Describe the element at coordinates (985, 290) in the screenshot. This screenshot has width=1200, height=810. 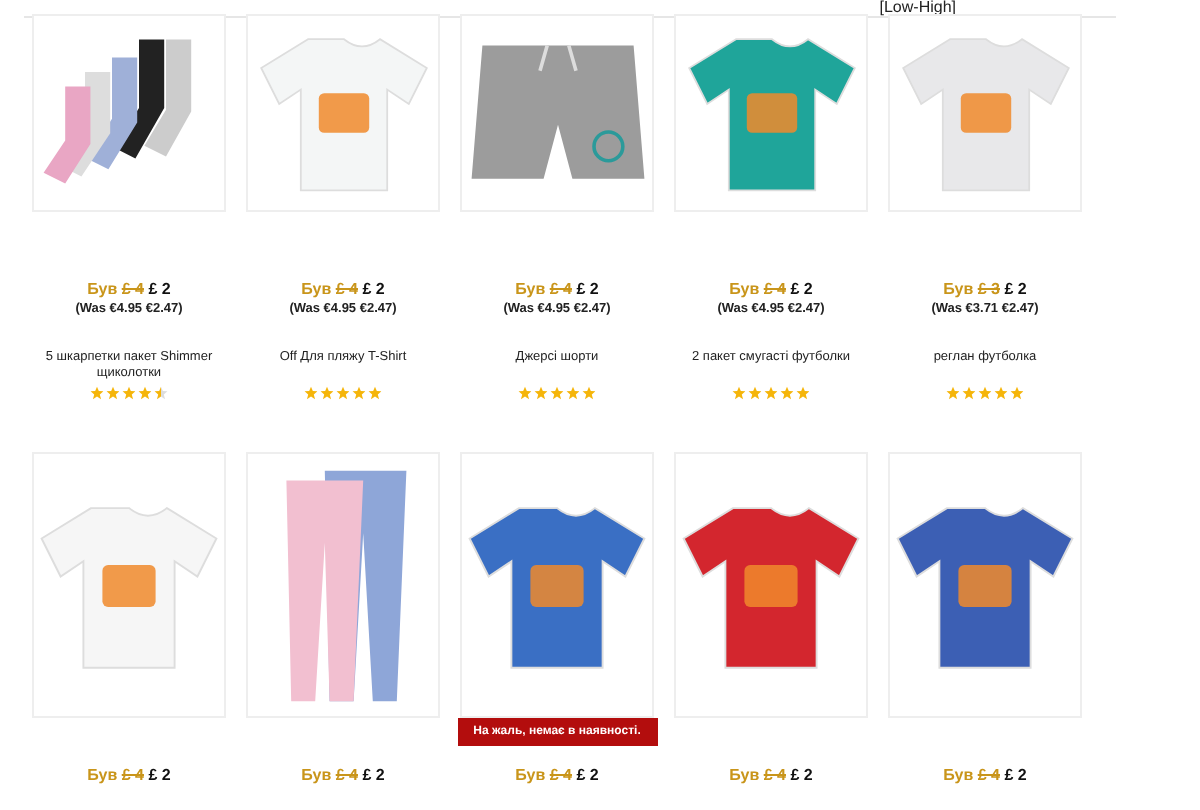
I see `price: Був £ 3 £ 2` at that location.